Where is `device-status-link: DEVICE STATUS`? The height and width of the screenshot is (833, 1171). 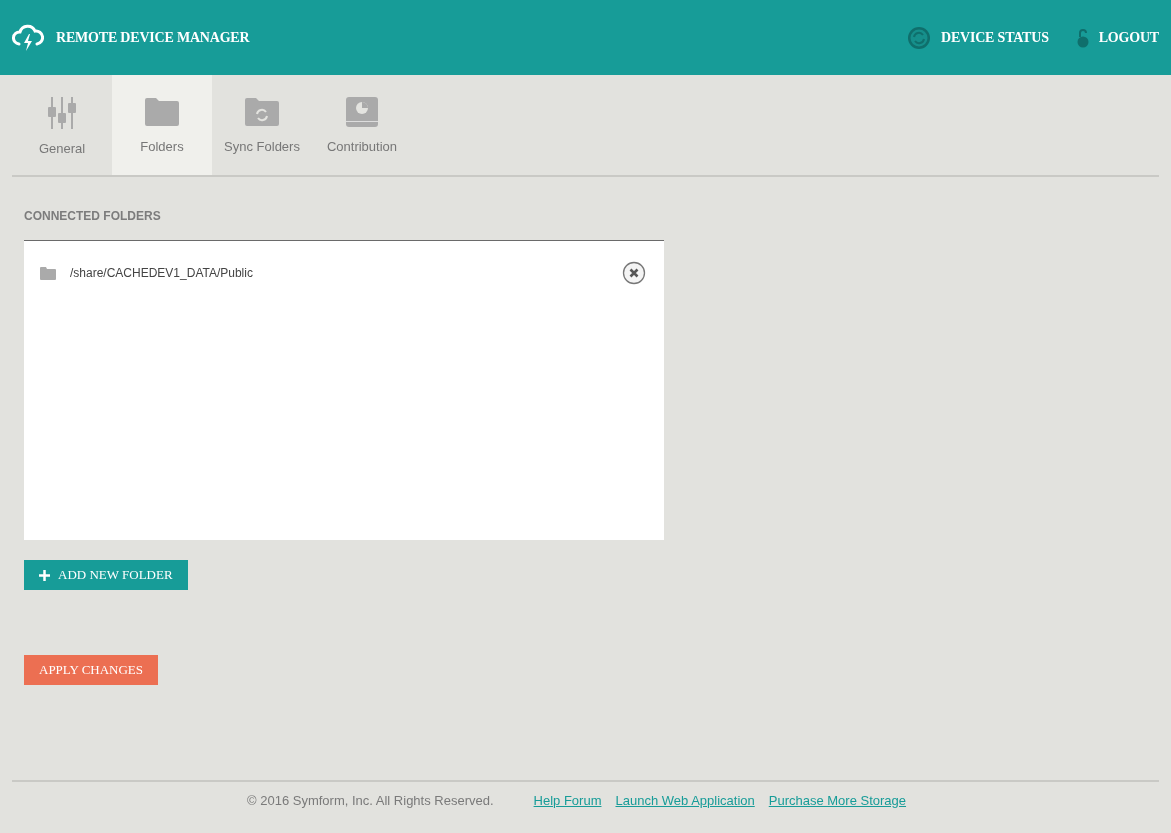
device-status-link: DEVICE STATUS is located at coordinates (995, 37).